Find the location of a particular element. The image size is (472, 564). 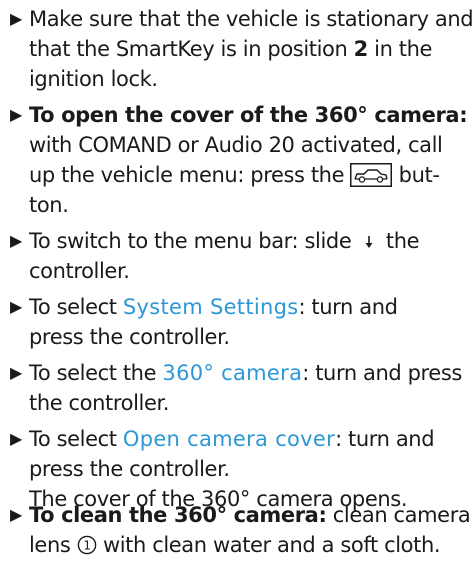

display-text-360-camera: 360° camera is located at coordinates (232, 373).